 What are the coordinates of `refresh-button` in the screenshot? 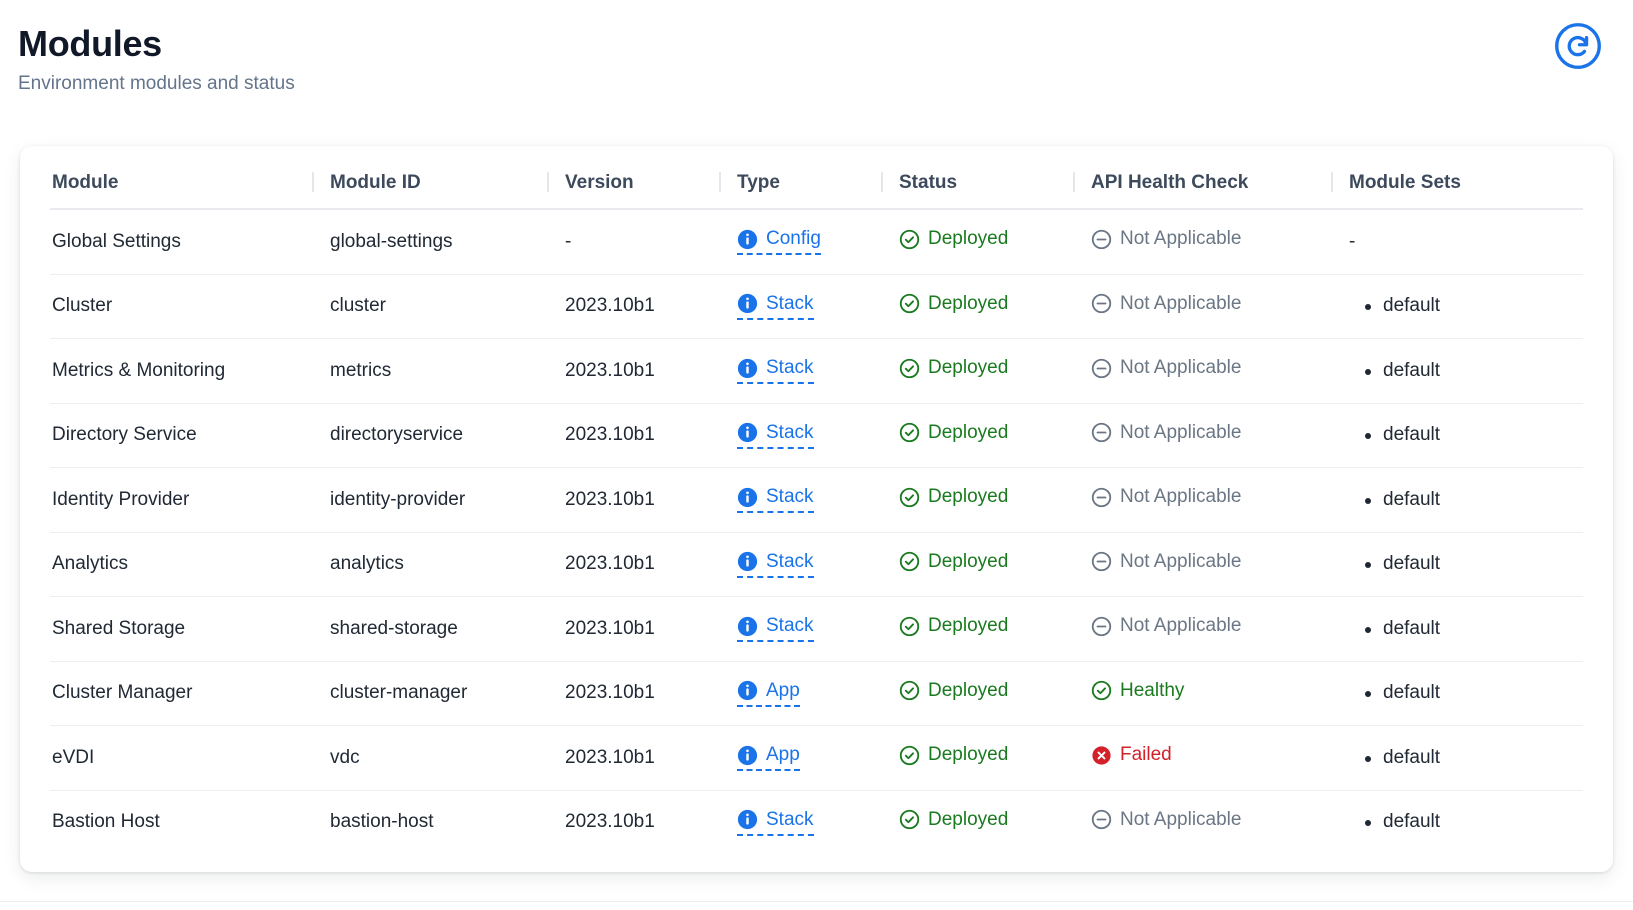 It's located at (1578, 47).